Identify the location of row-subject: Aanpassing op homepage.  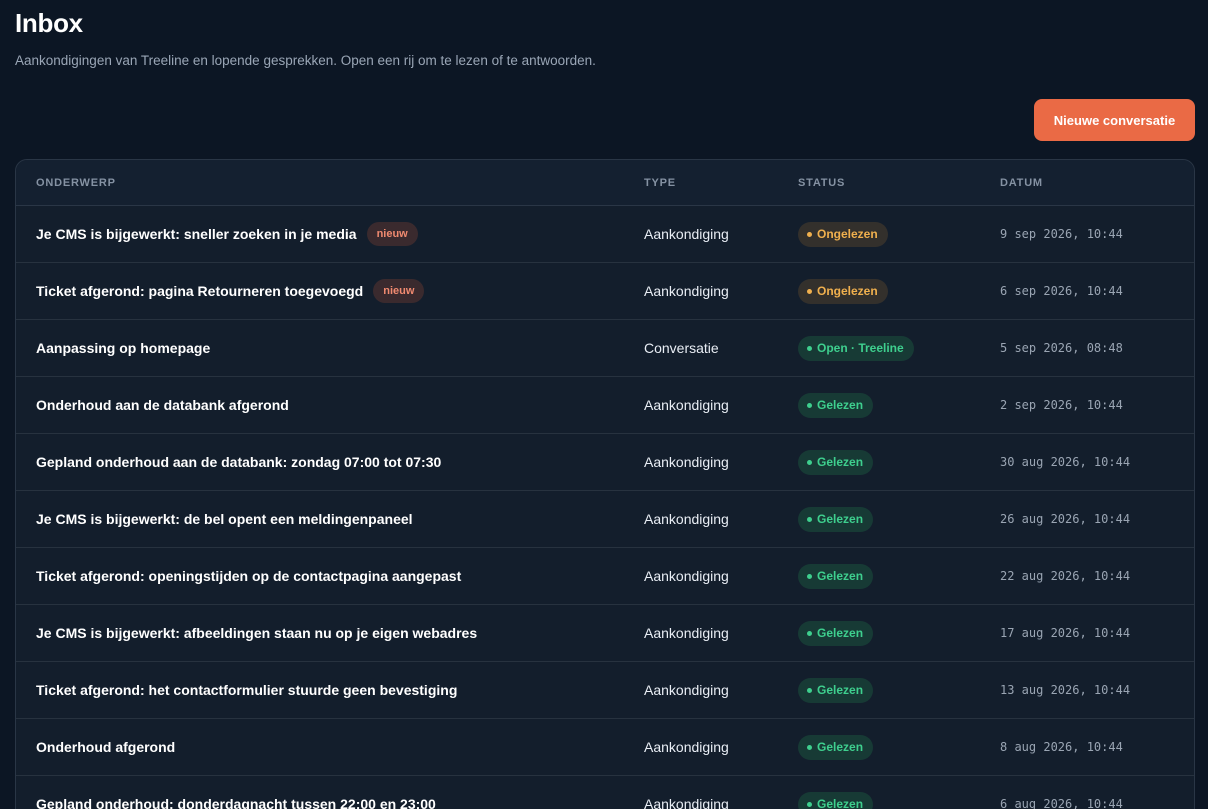
(123, 348).